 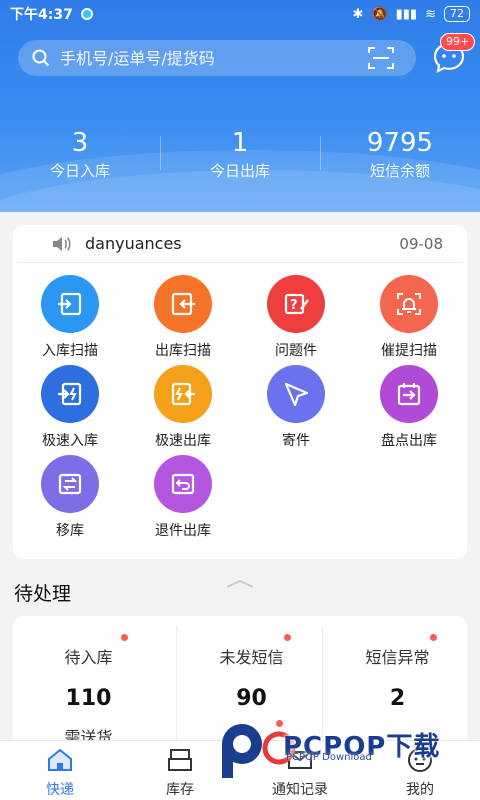 I want to click on action-problem-parcel: ? 问题件, so click(x=296, y=317).